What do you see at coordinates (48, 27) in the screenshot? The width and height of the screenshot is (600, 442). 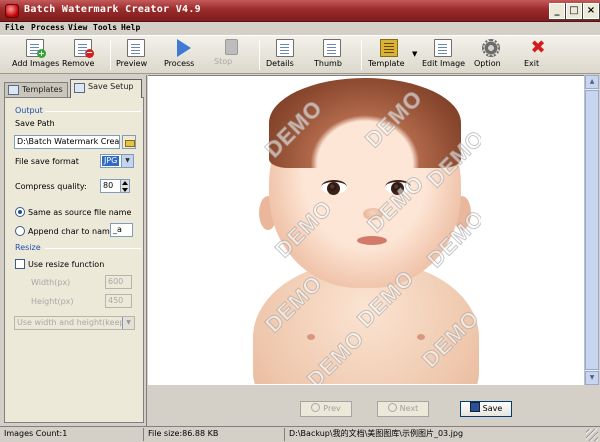 I see `menu-process: Process` at bounding box center [48, 27].